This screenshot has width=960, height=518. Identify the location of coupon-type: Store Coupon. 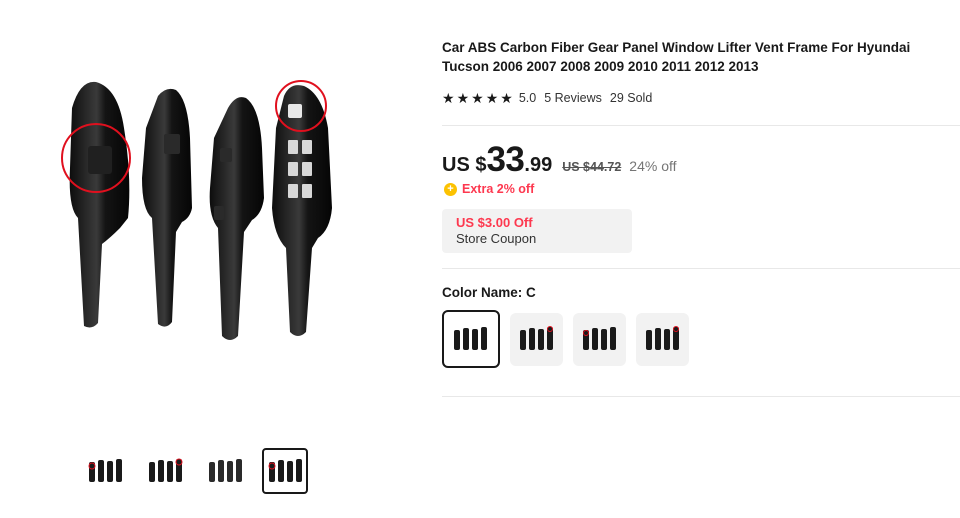
(496, 238).